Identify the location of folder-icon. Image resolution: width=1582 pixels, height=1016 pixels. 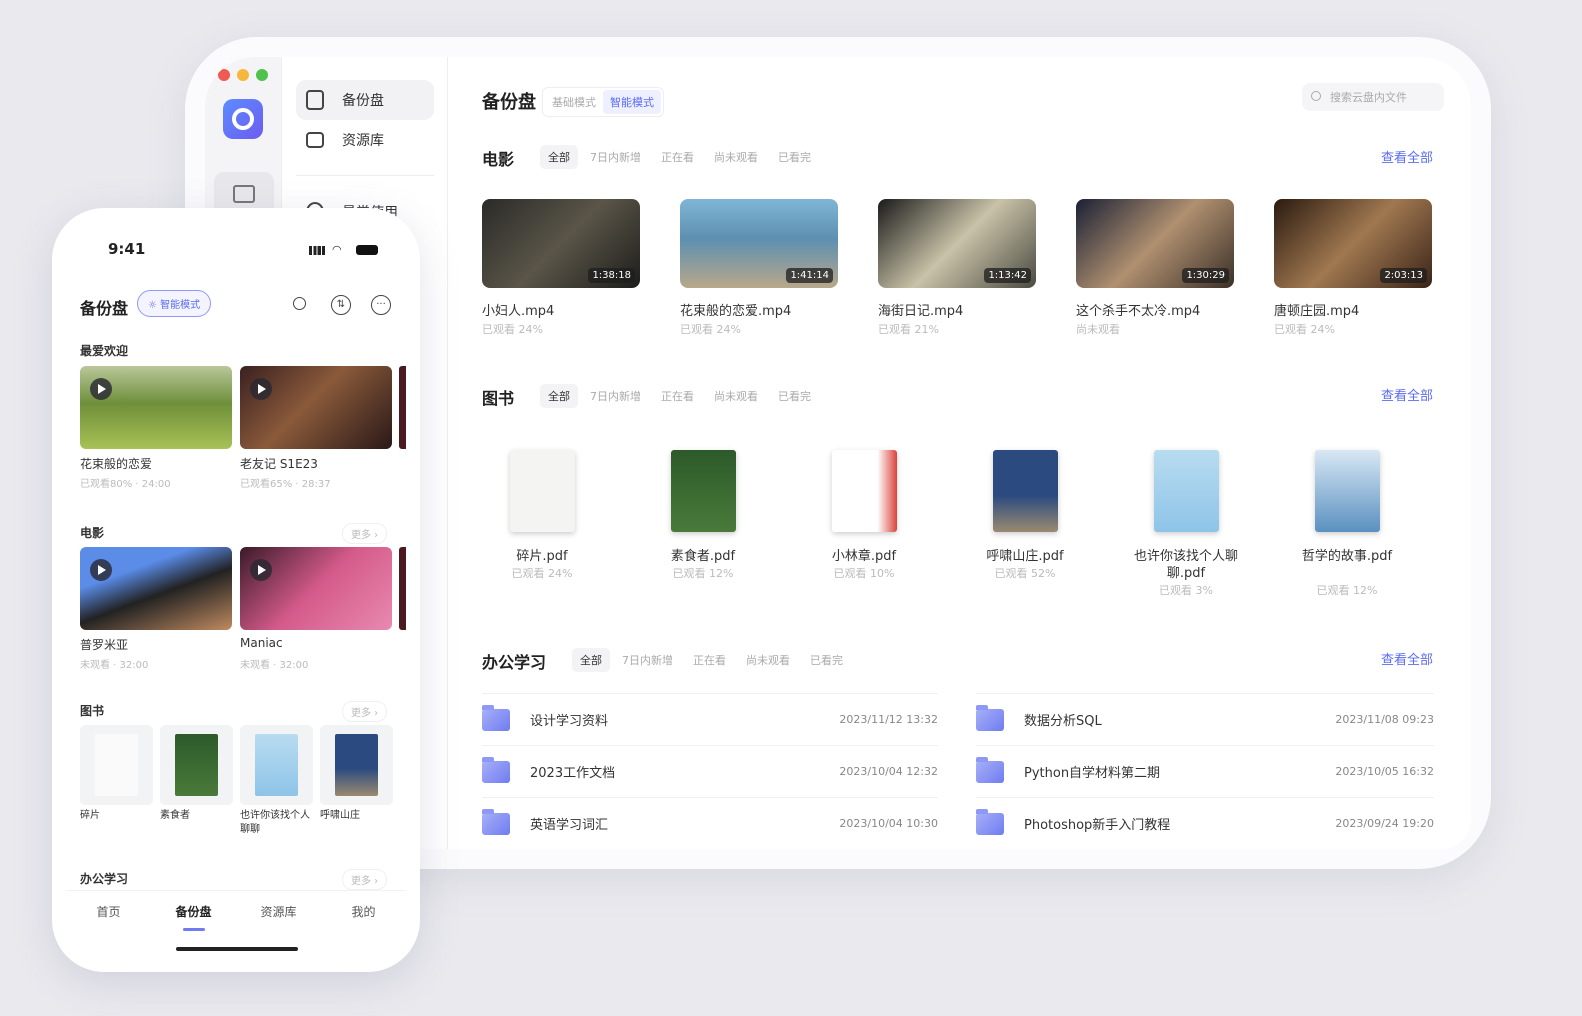
(244, 194).